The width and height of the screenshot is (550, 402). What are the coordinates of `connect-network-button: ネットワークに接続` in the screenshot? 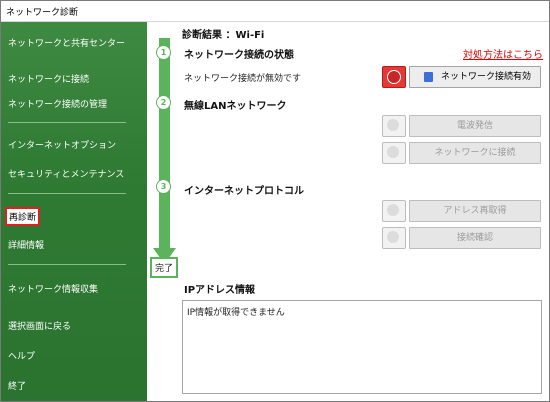 It's located at (475, 153).